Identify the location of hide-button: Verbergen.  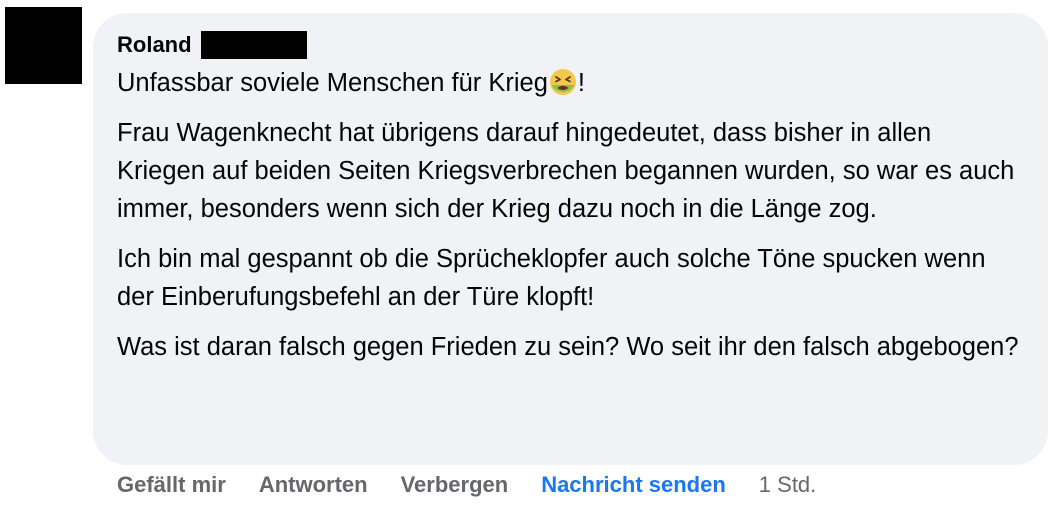
(455, 485).